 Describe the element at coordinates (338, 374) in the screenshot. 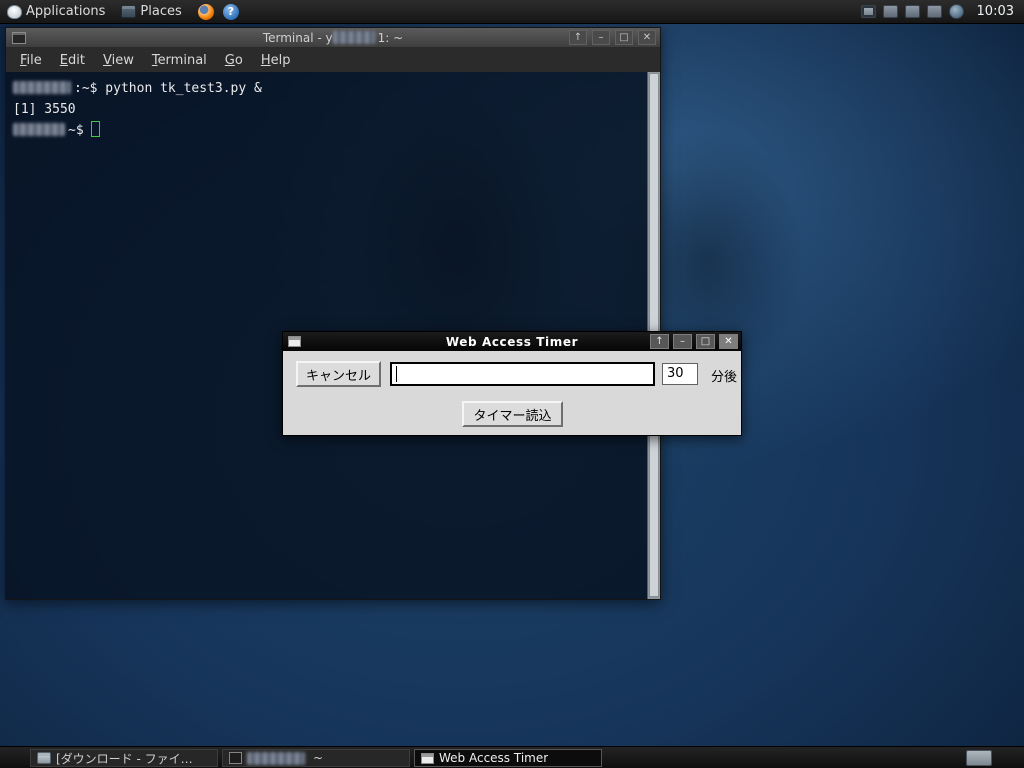

I see `cancel-button: キャンセル` at that location.